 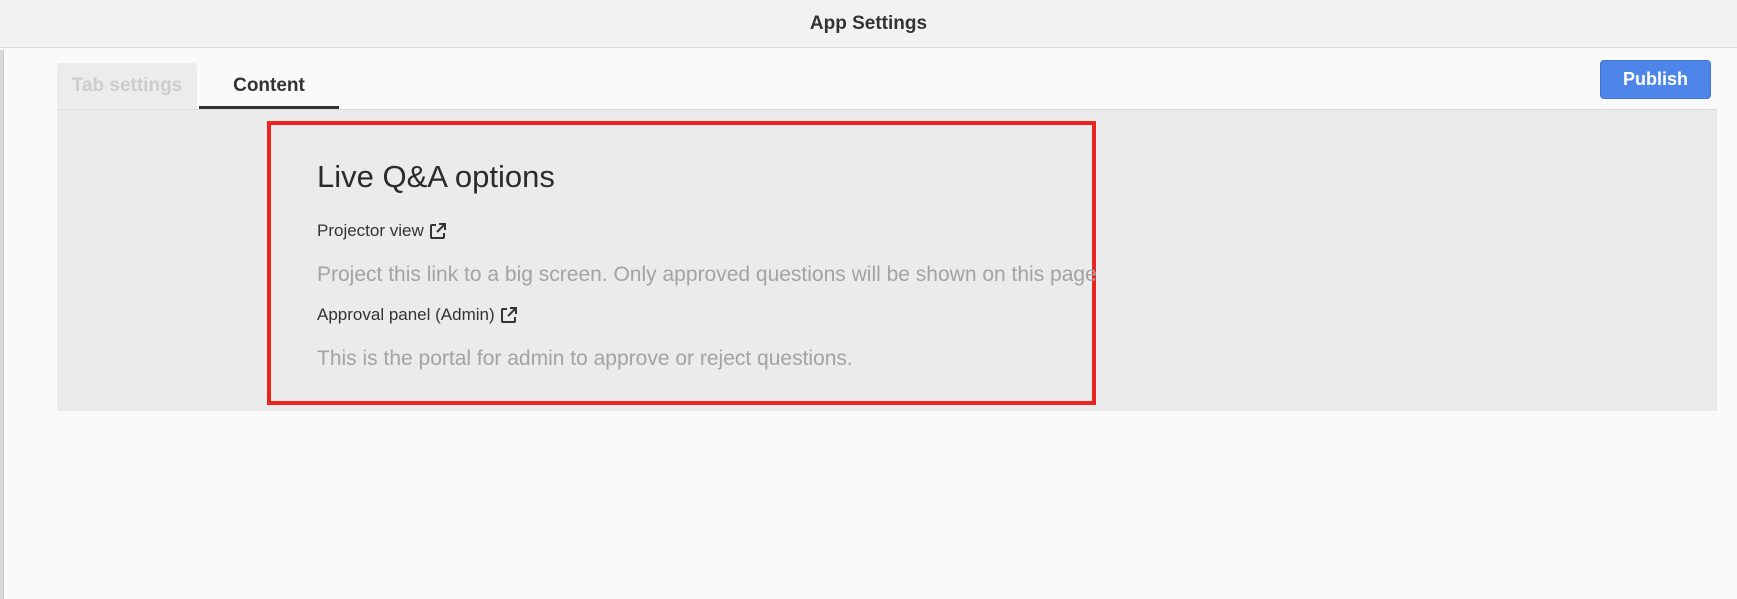 I want to click on projector-view-label: Projector view, so click(x=370, y=230).